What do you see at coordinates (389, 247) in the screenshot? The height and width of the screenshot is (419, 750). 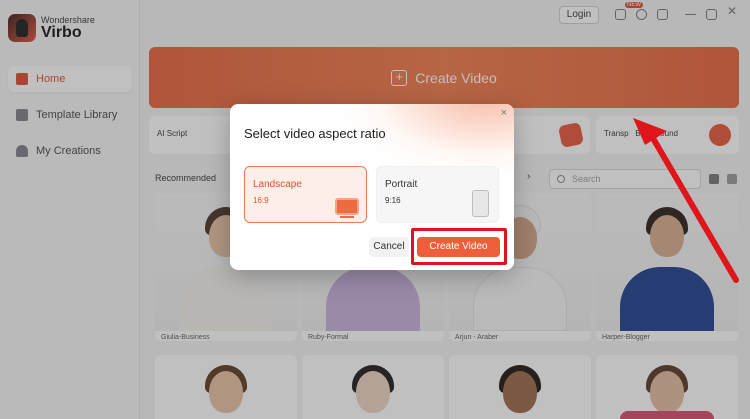 I see `cancel-button: Cancel` at bounding box center [389, 247].